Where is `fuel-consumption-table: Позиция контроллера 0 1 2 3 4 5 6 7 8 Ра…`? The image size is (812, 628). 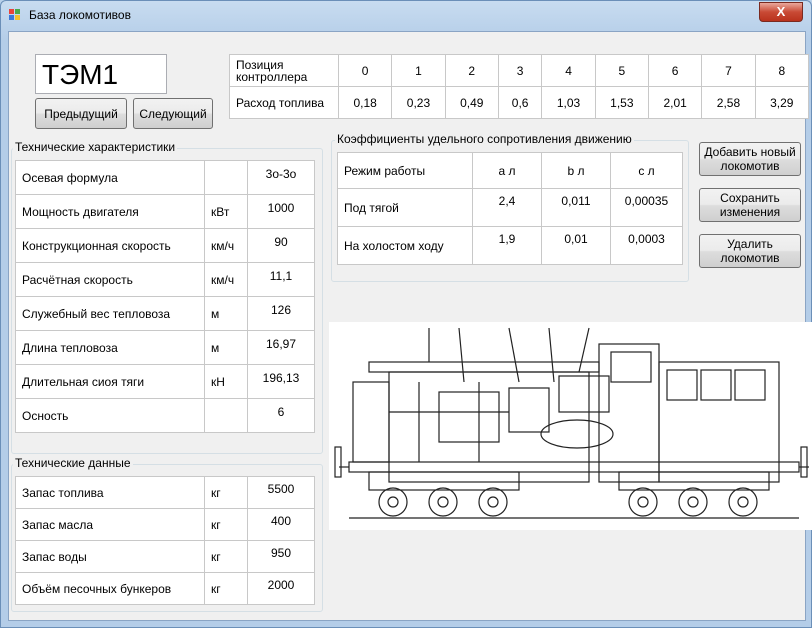
fuel-consumption-table: Позиция контроллера 0 1 2 3 4 5 6 7 8 Ра… is located at coordinates (519, 86).